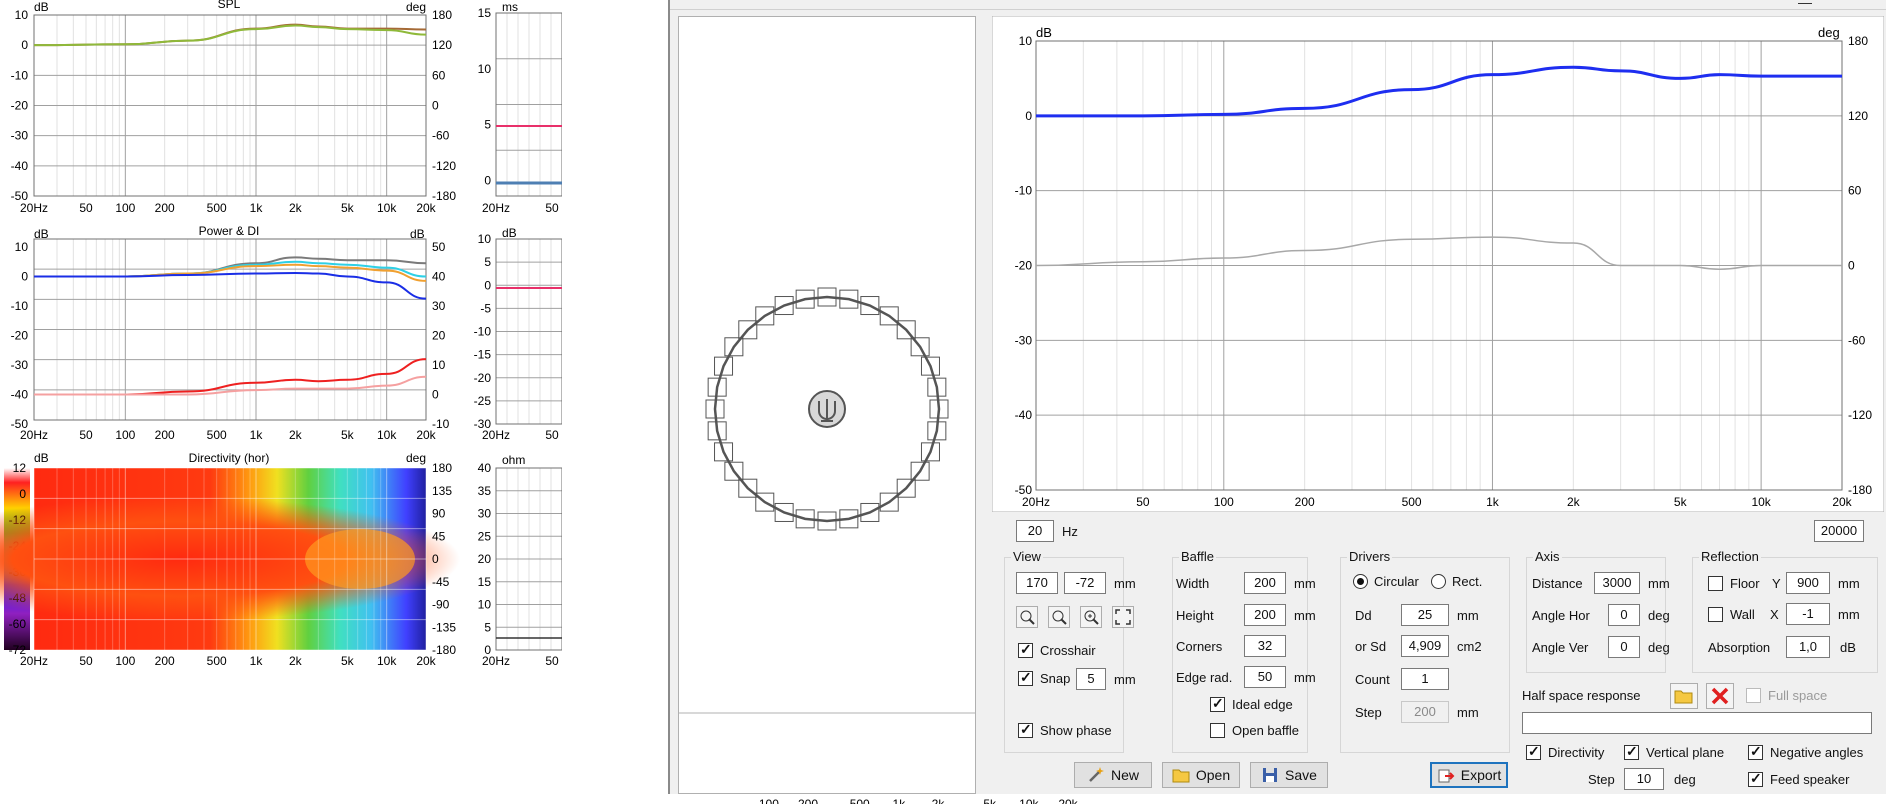  Describe the element at coordinates (980, 405) in the screenshot. I see `canvas-splitter` at that location.